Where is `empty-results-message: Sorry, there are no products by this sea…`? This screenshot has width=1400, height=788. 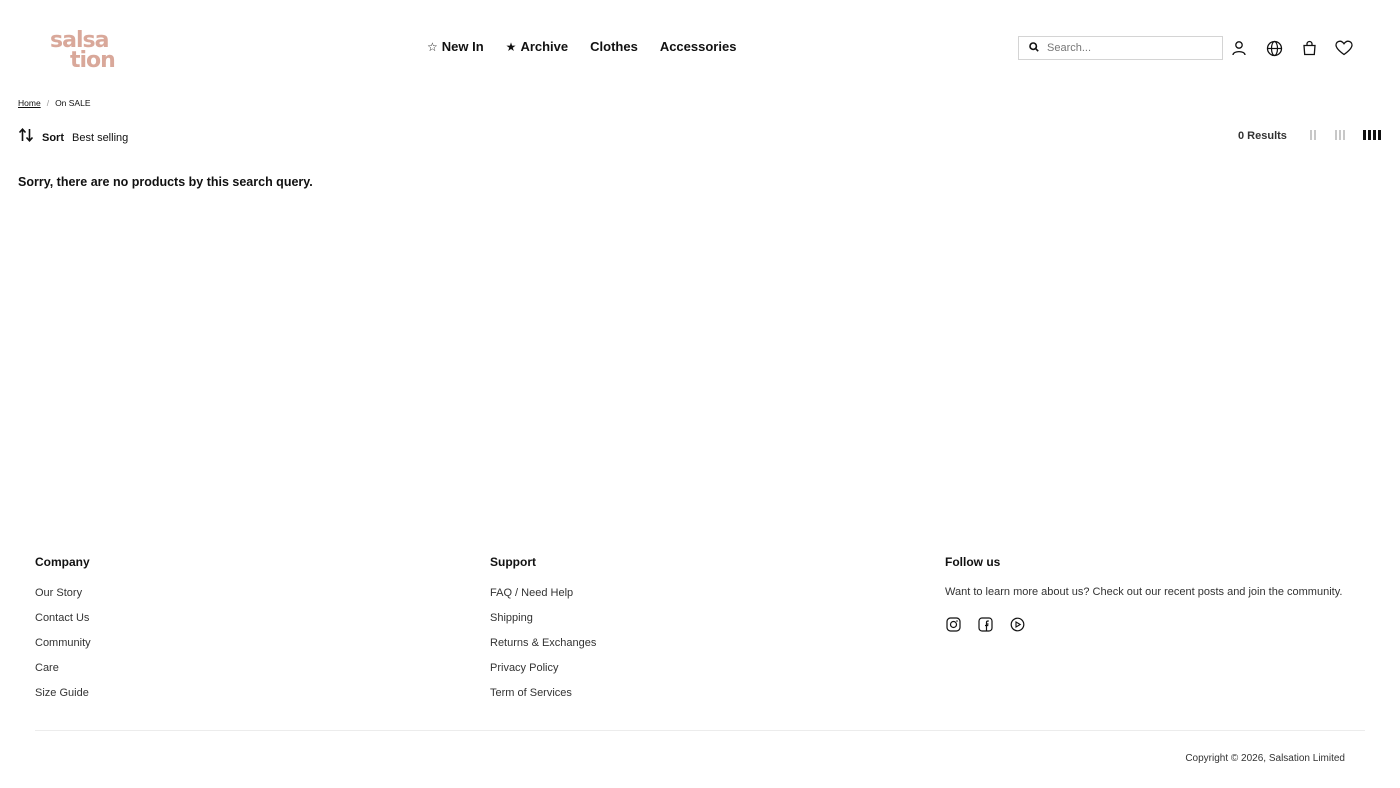
empty-results-message: Sorry, there are no products by this sea… is located at coordinates (165, 182).